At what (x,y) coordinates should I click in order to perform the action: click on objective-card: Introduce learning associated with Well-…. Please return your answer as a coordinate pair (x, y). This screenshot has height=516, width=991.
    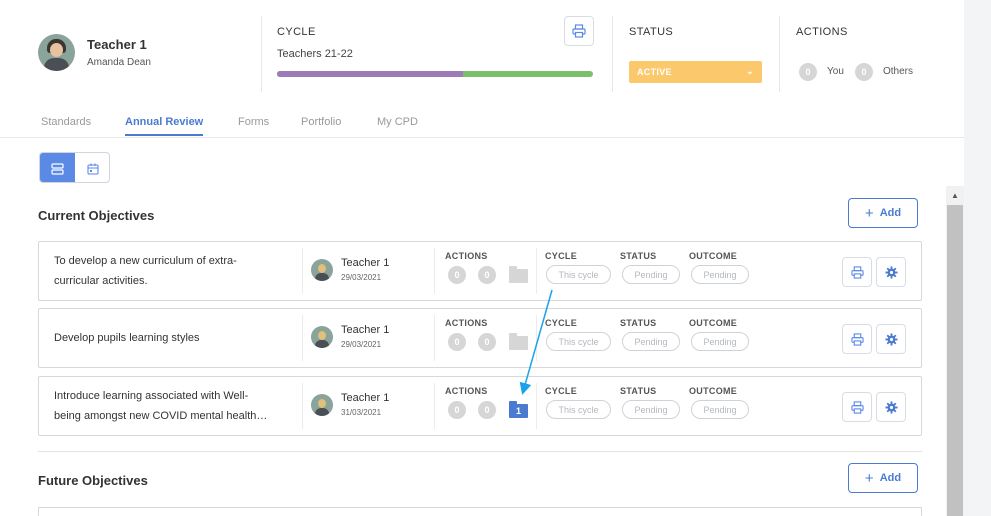
    Looking at the image, I should click on (480, 406).